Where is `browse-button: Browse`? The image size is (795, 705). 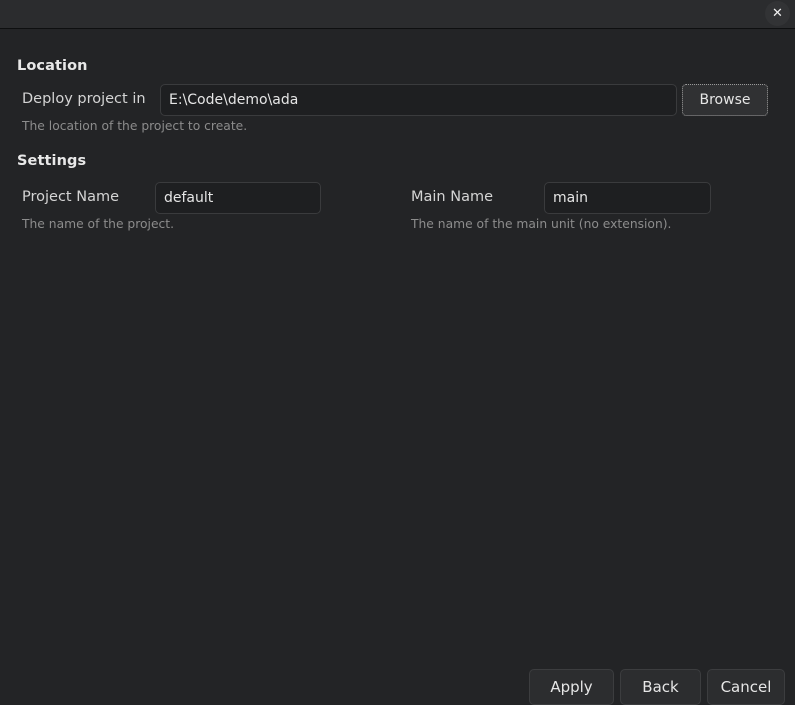 browse-button: Browse is located at coordinates (725, 100).